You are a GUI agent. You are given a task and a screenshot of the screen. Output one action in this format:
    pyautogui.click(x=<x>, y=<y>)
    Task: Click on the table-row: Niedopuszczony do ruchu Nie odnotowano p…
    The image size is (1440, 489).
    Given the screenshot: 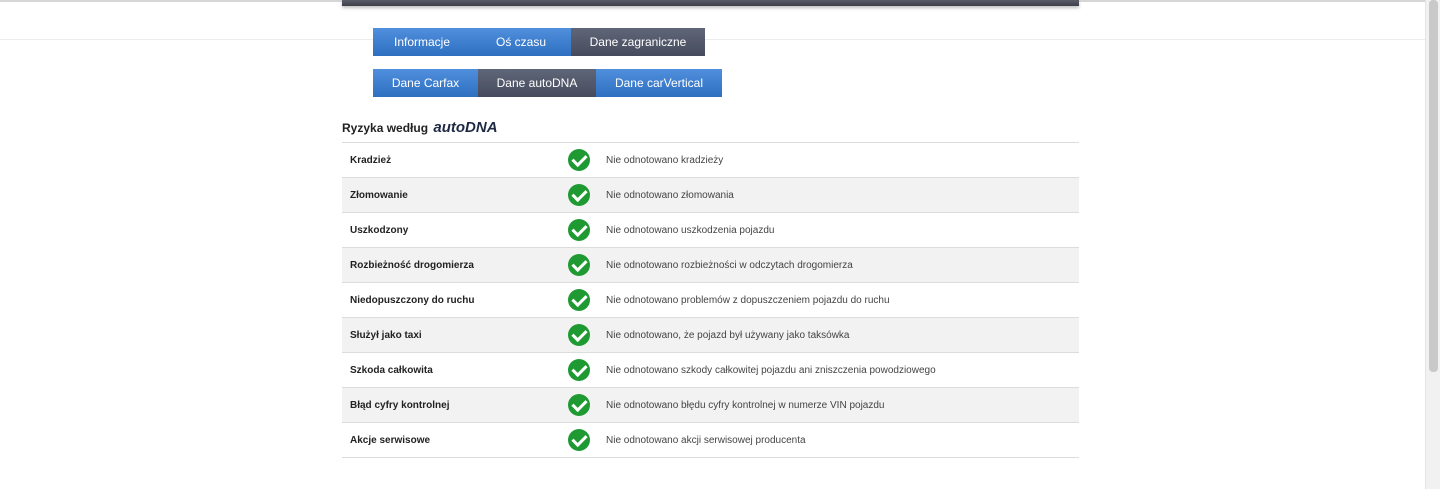 What is the action you would take?
    pyautogui.click(x=710, y=300)
    